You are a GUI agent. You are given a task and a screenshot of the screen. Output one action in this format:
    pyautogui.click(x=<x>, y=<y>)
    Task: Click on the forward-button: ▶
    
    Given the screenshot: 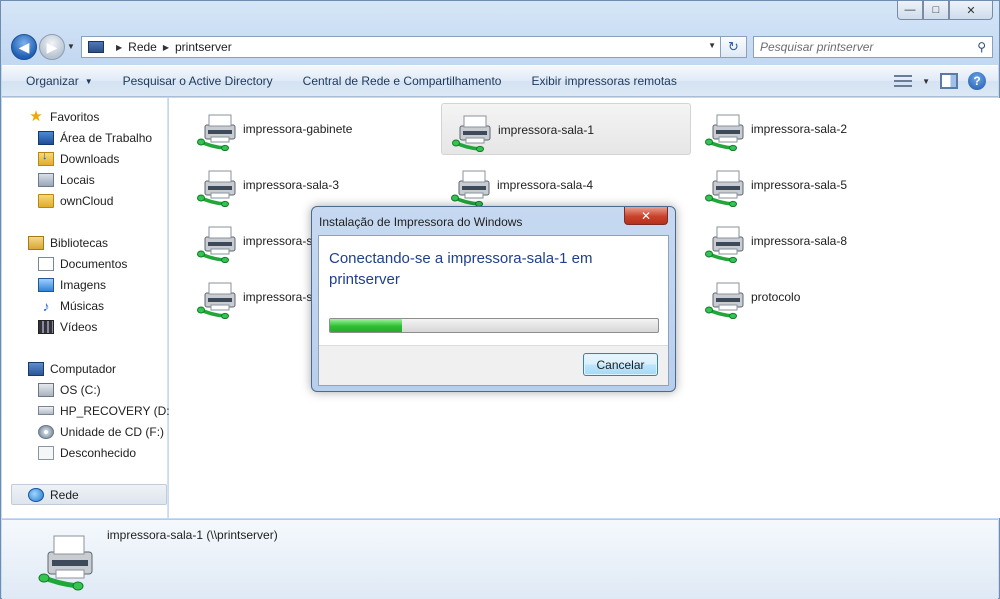 What is the action you would take?
    pyautogui.click(x=52, y=47)
    